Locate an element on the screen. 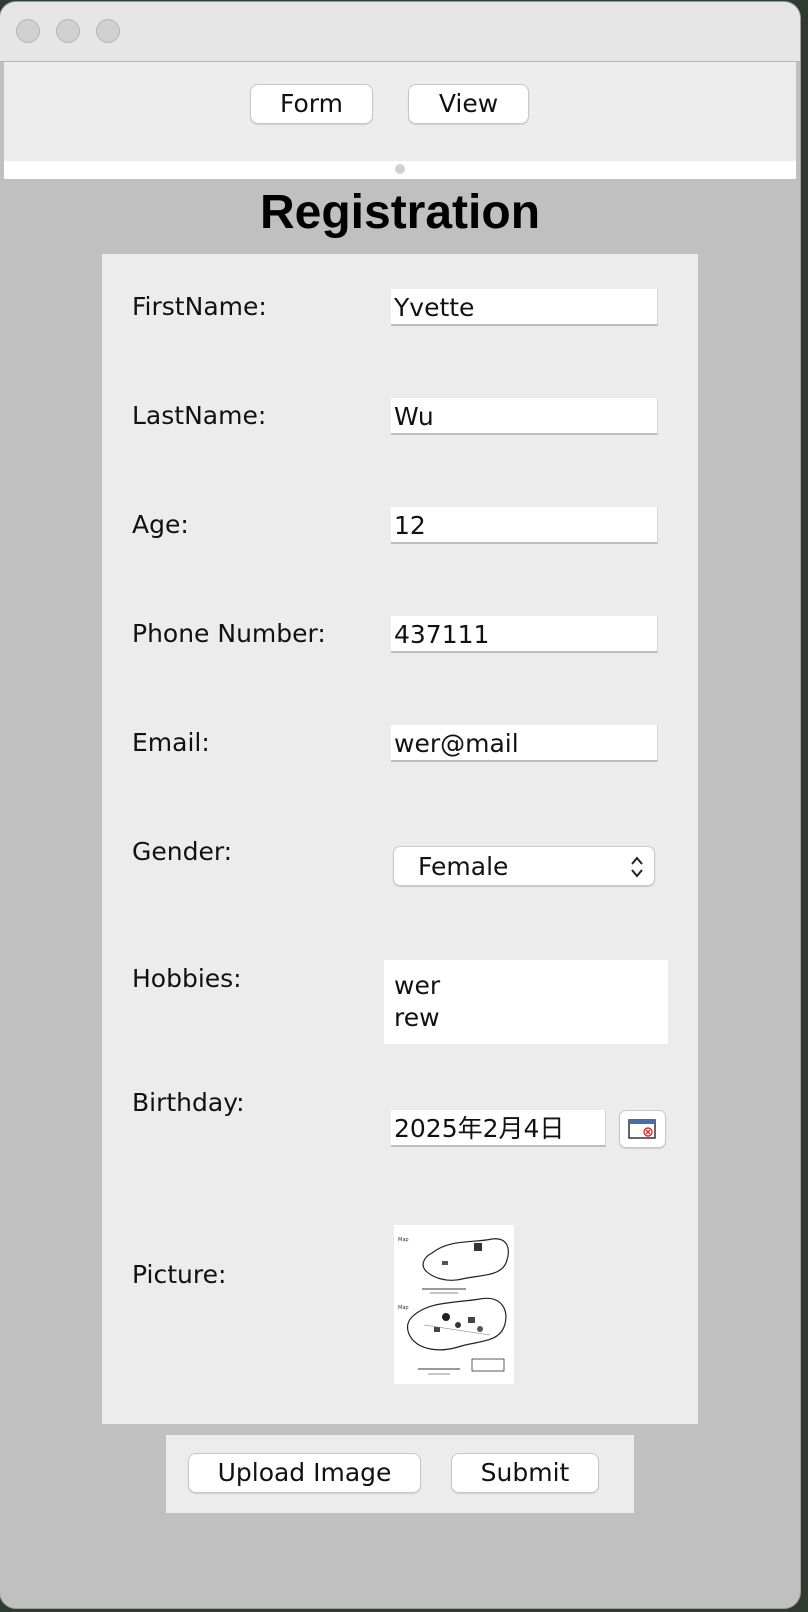  birthday-label: Birthday: is located at coordinates (188, 1102).